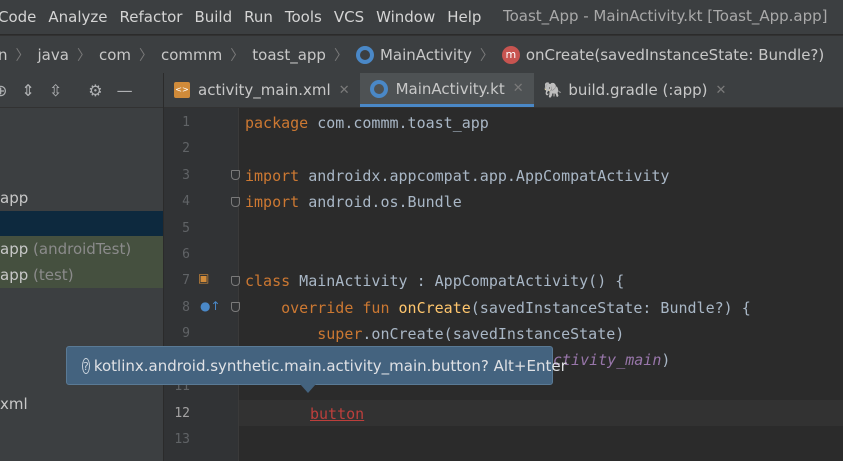 The height and width of the screenshot is (461, 843). I want to click on keyword: package, so click(277, 123).